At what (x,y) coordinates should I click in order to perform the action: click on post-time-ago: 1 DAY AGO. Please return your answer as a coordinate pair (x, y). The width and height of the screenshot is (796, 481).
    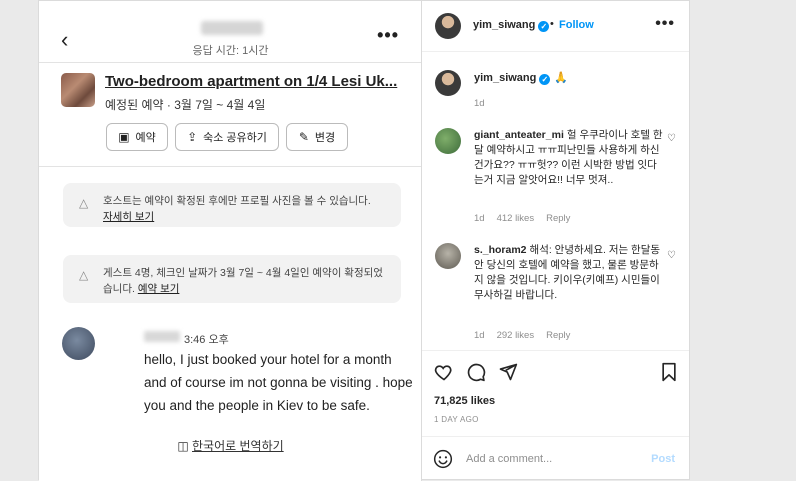
    Looking at the image, I should click on (456, 419).